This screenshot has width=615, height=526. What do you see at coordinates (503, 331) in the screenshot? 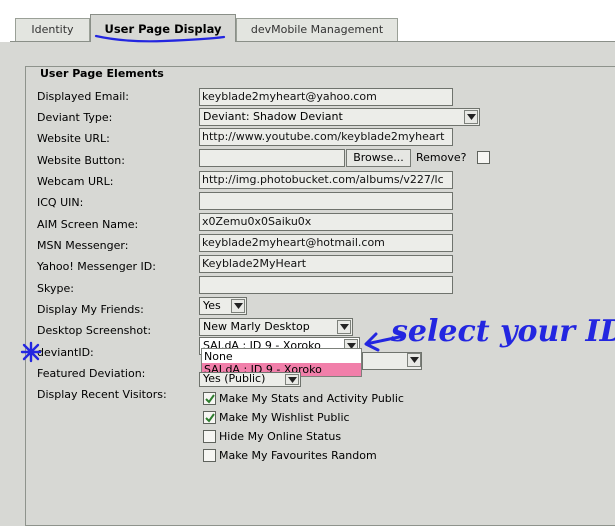
I see `select-your-id-annotation: select your ID` at bounding box center [503, 331].